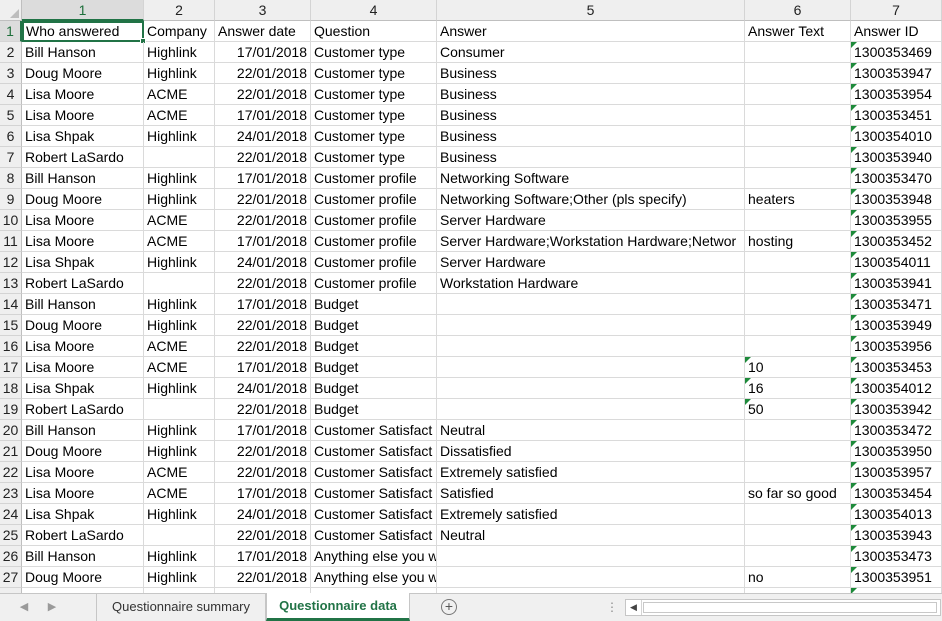 The image size is (942, 621). Describe the element at coordinates (11, 346) in the screenshot. I see `row-header: 16` at that location.